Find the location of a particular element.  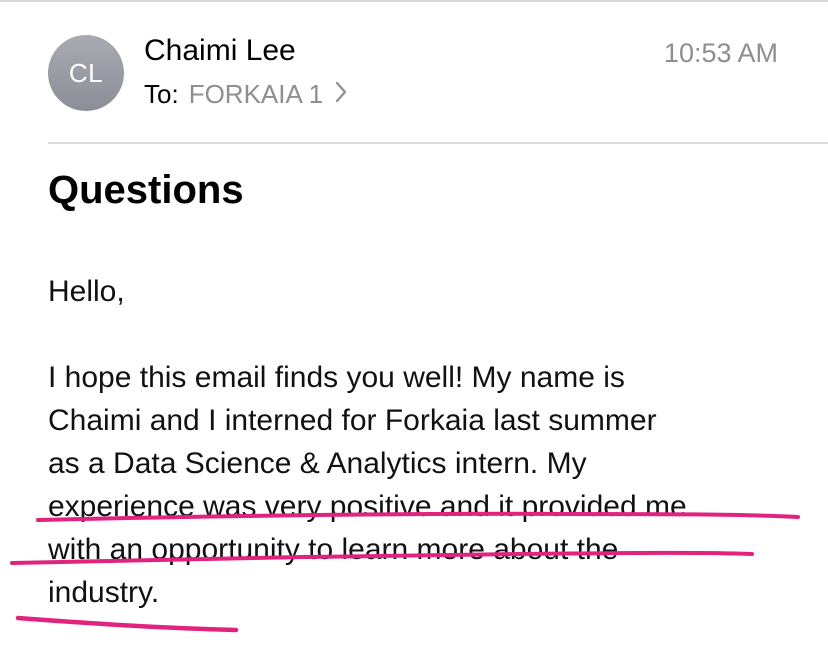

body-line: industry. is located at coordinates (104, 592).